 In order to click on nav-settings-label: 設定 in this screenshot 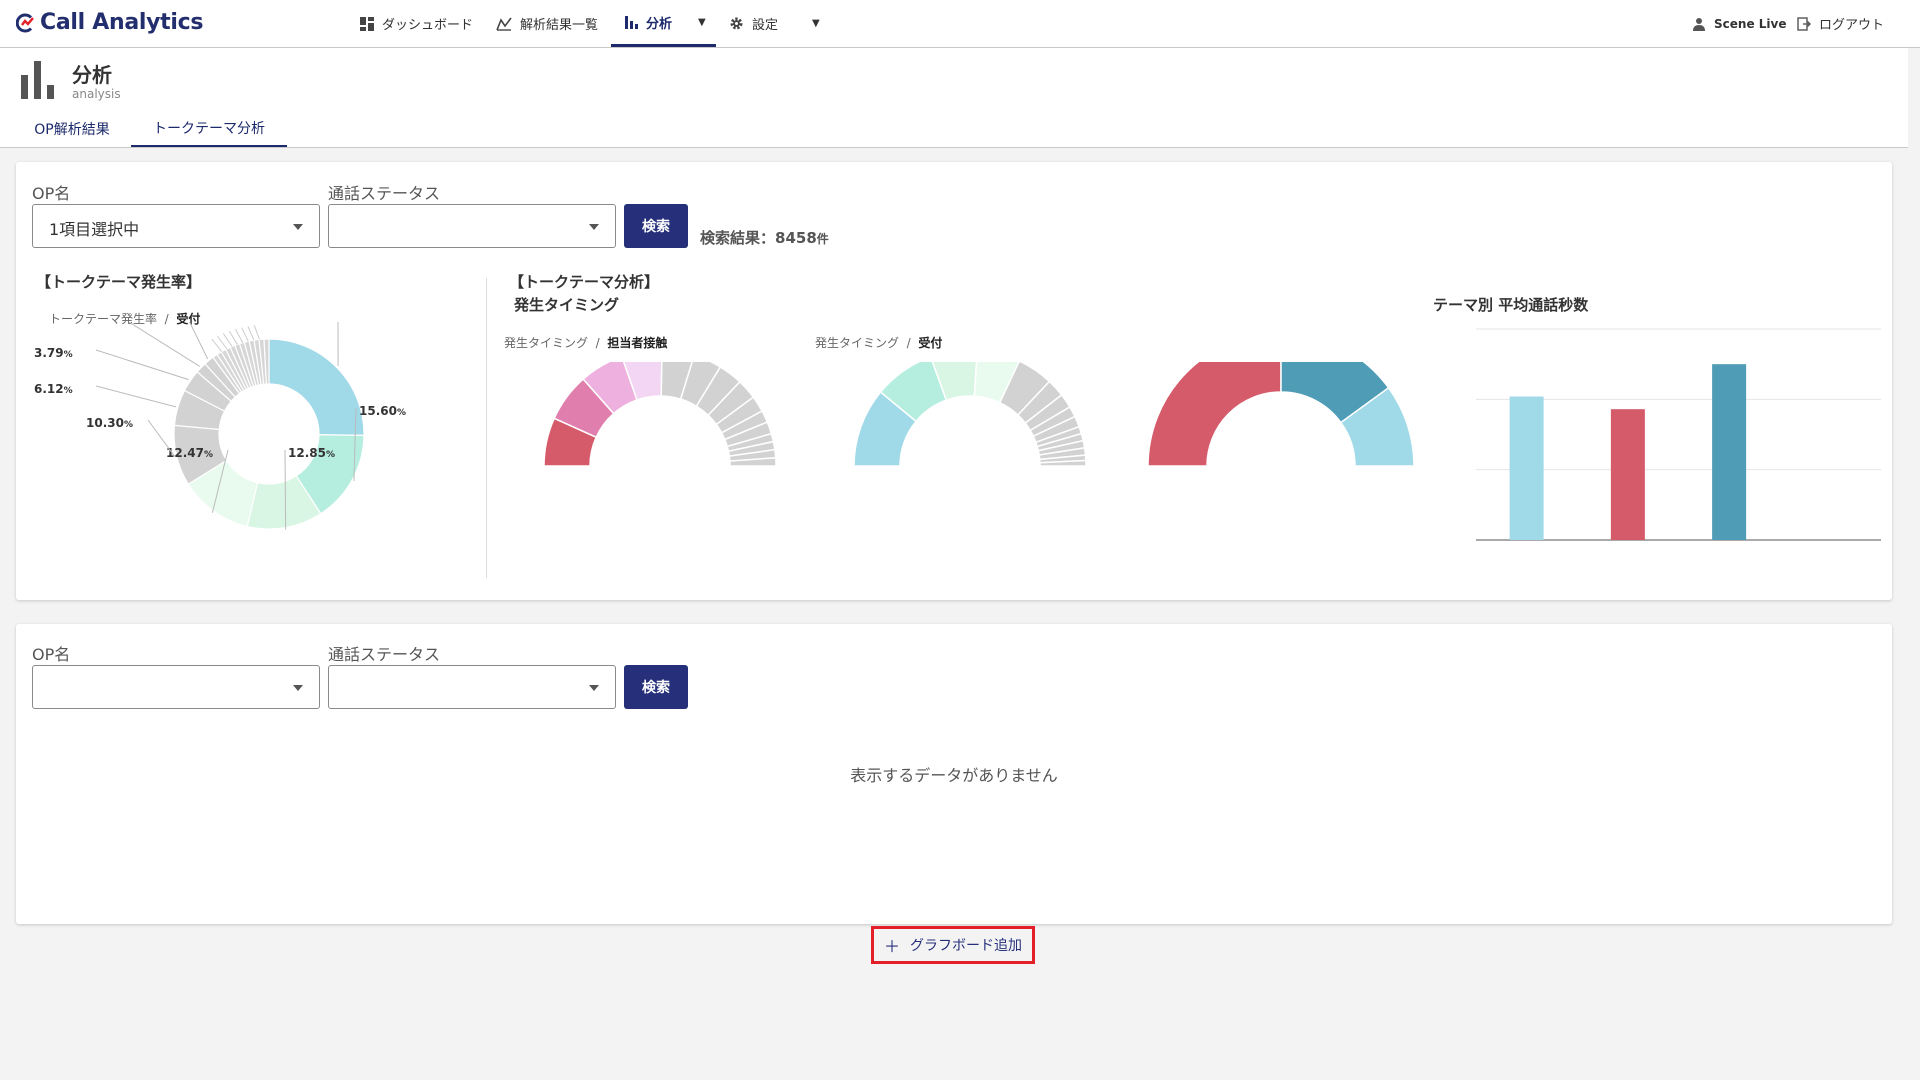, I will do `click(765, 25)`.